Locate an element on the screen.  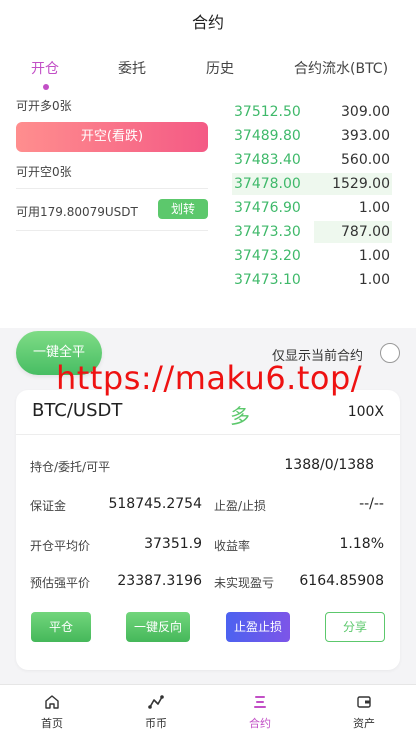
order-book-row: 37483.40 560.00 is located at coordinates (312, 160).